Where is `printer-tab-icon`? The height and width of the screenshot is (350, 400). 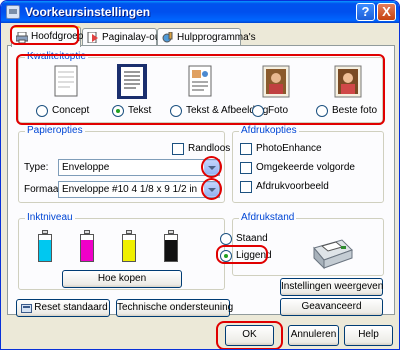
printer-tab-icon is located at coordinates (22, 37).